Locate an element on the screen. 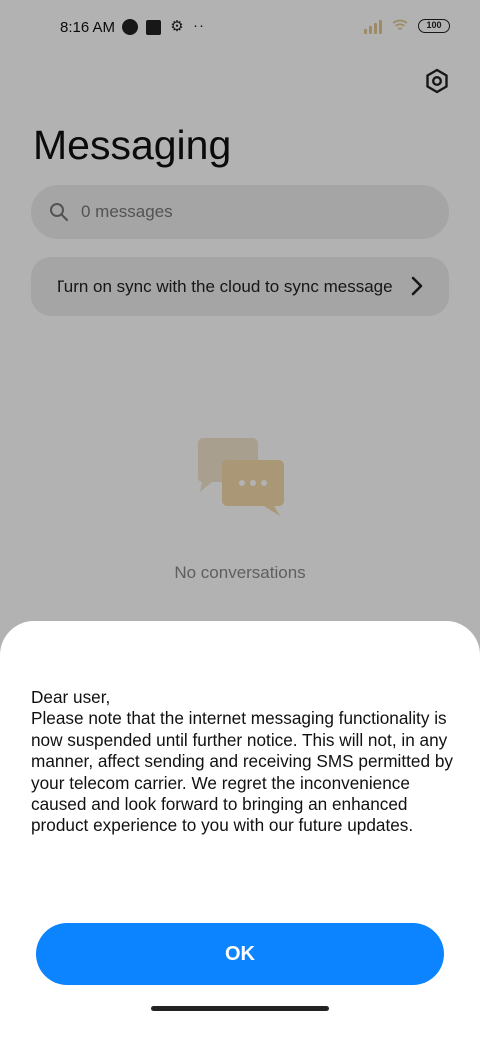 The height and width of the screenshot is (1040, 480). home-indicator is located at coordinates (240, 1008).